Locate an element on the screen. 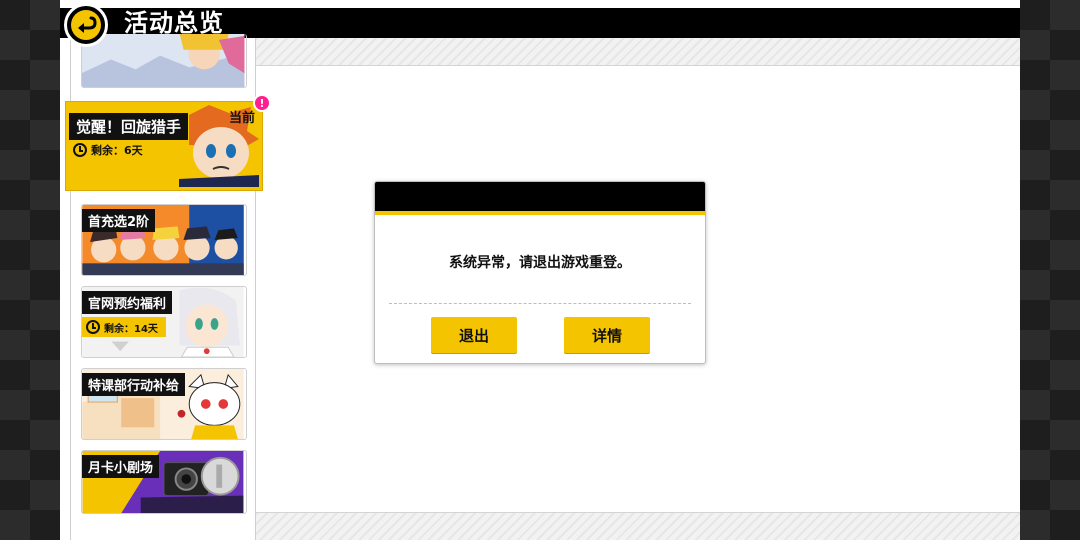 The width and height of the screenshot is (1080, 540). right-decor-panel is located at coordinates (1050, 270).